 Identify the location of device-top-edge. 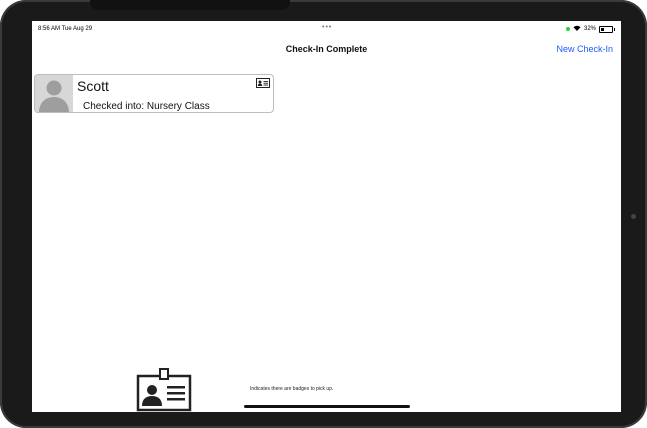
(190, 5).